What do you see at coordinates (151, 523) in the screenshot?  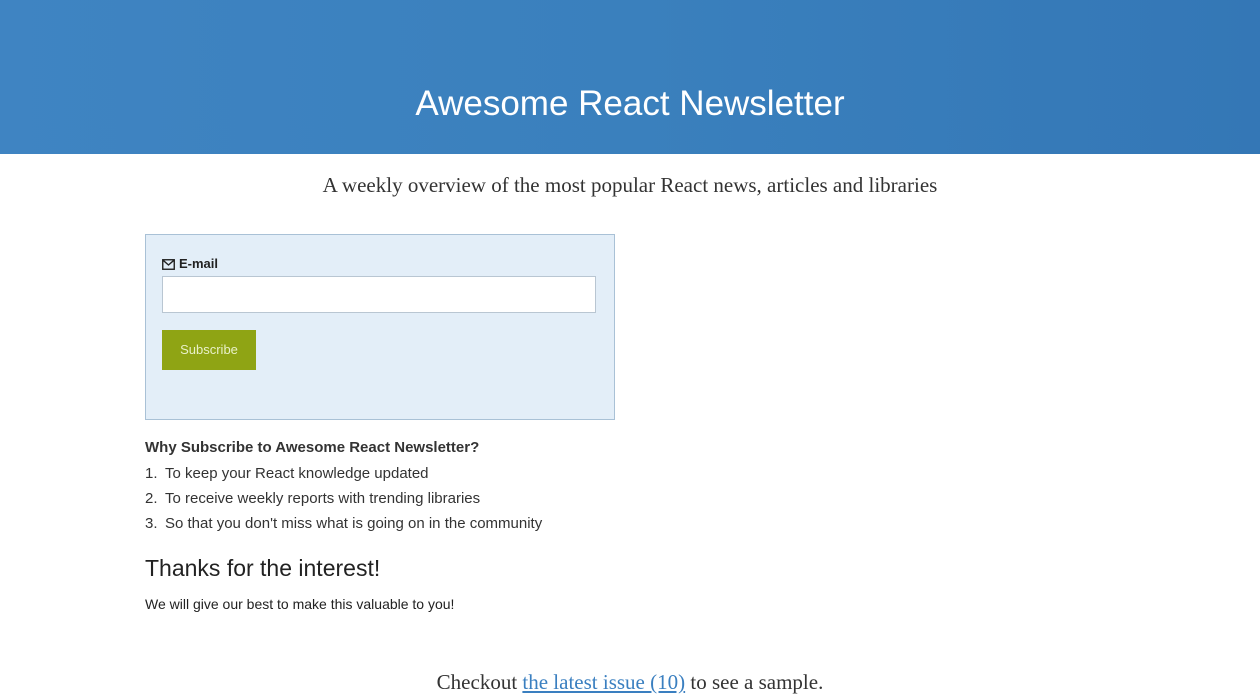 I see `list-item-number: 3.` at bounding box center [151, 523].